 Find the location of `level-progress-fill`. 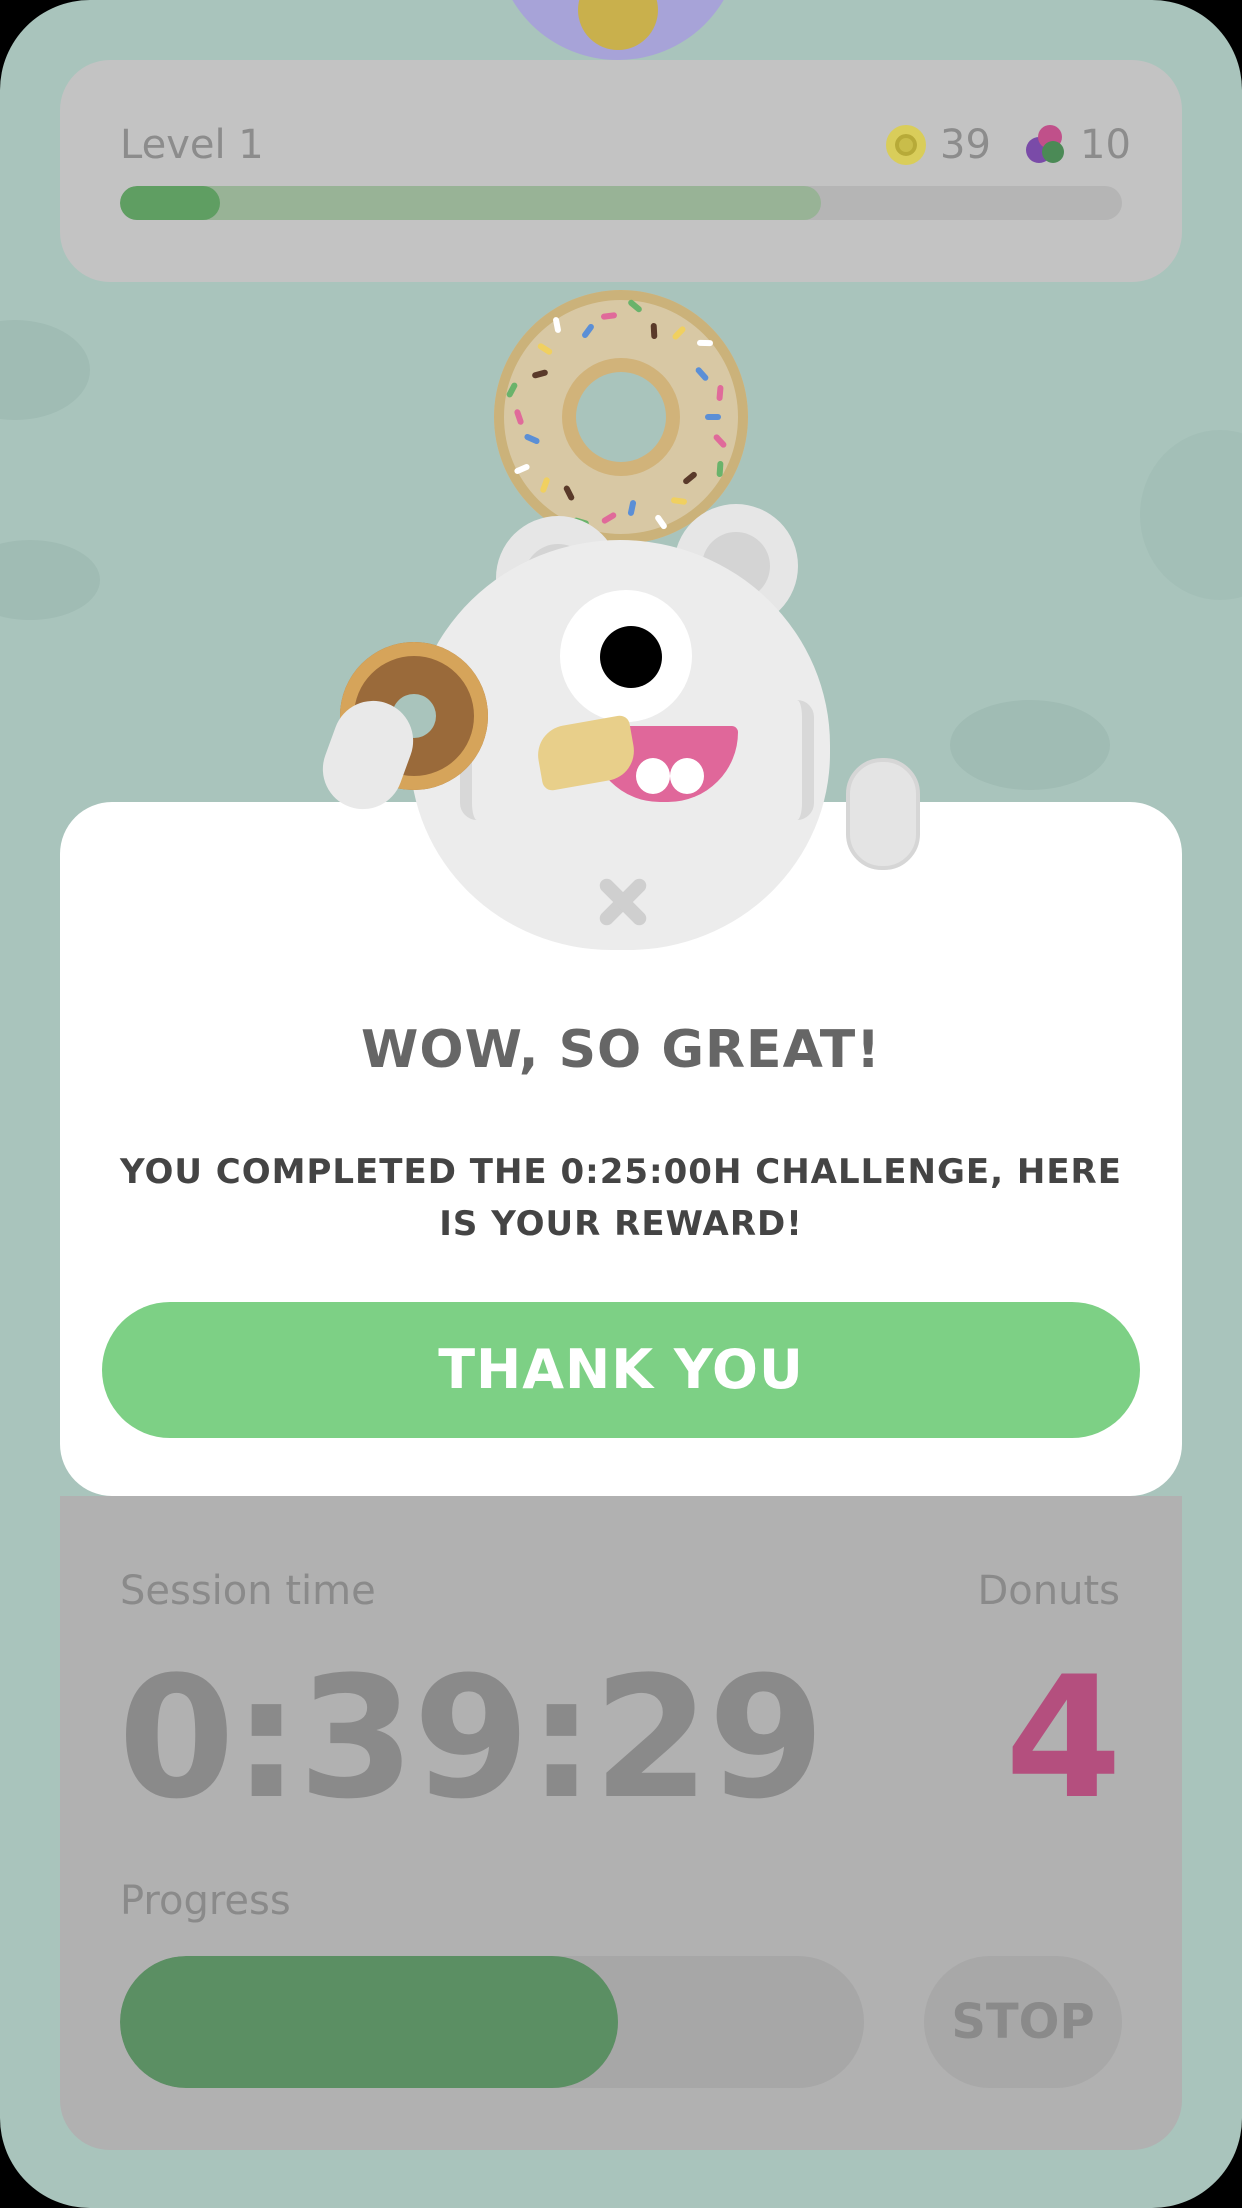

level-progress-fill is located at coordinates (170, 203).